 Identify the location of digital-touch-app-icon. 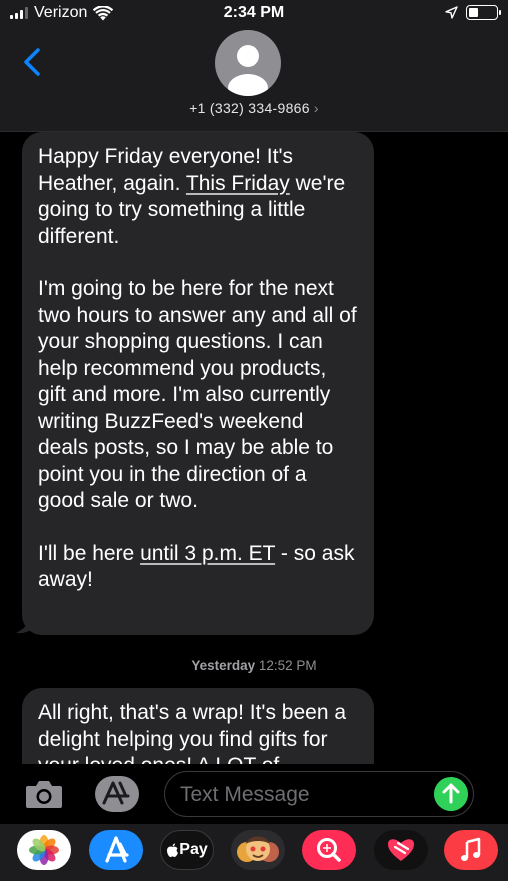
(401, 850).